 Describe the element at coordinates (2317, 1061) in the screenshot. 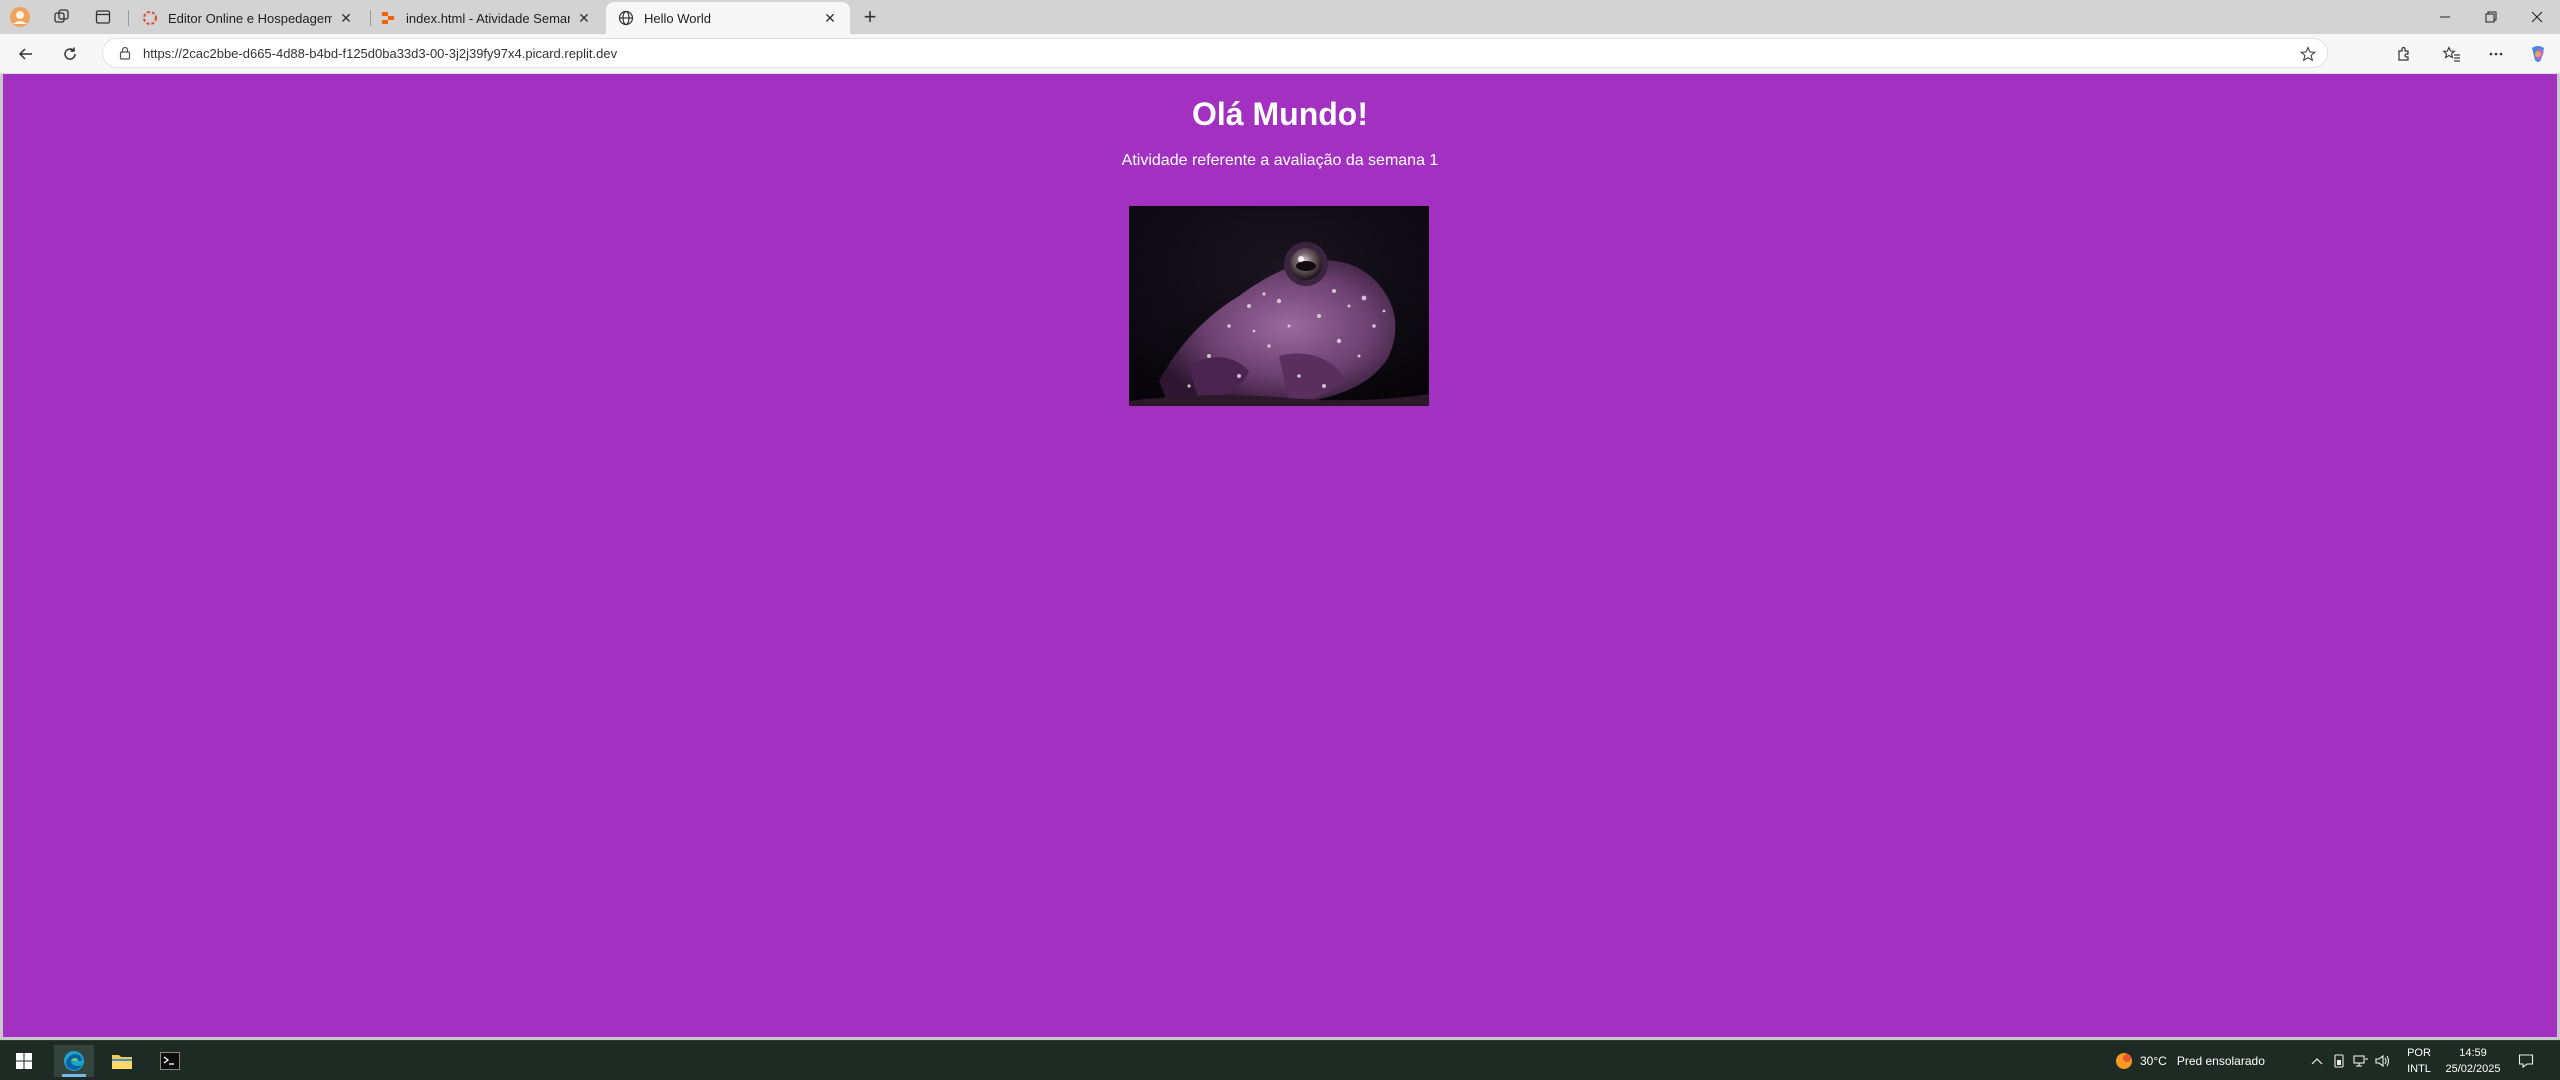

I see `show-hidden-icons-chevron-icon` at that location.